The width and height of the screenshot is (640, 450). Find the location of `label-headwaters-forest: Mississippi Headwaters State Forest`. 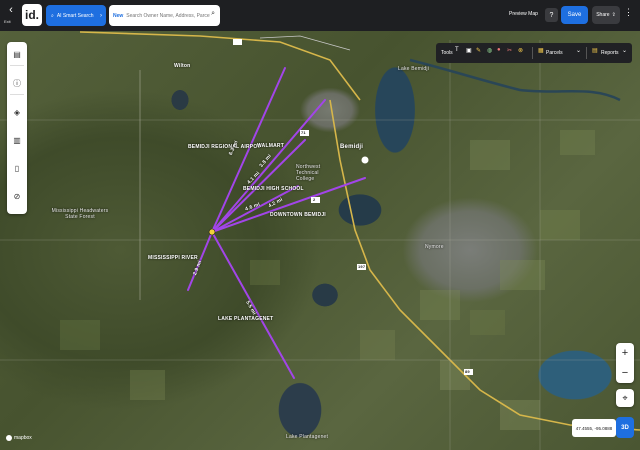

label-headwaters-forest: Mississippi Headwaters State Forest is located at coordinates (80, 214).